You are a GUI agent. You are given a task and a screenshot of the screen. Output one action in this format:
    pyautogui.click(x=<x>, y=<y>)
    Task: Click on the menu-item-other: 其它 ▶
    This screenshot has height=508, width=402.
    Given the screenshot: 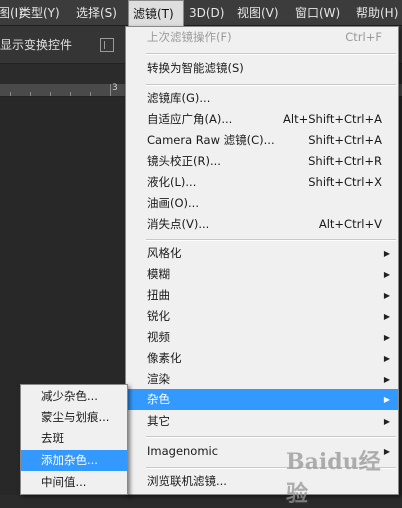 What is the action you would take?
    pyautogui.click(x=262, y=421)
    